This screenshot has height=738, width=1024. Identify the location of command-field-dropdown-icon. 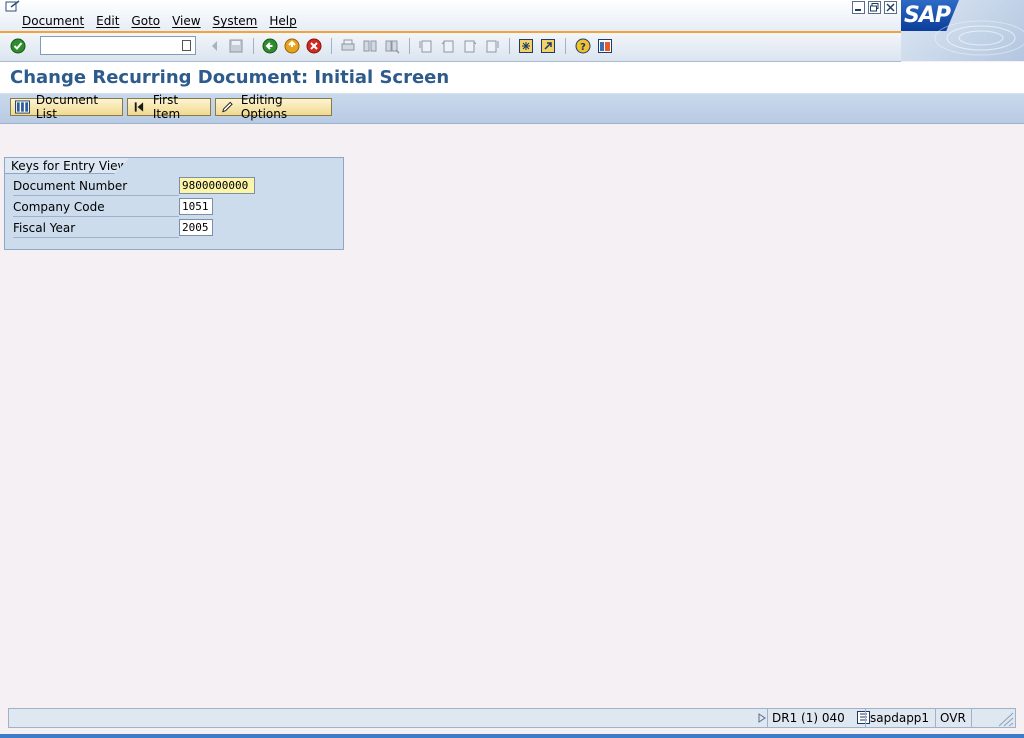
(186, 45).